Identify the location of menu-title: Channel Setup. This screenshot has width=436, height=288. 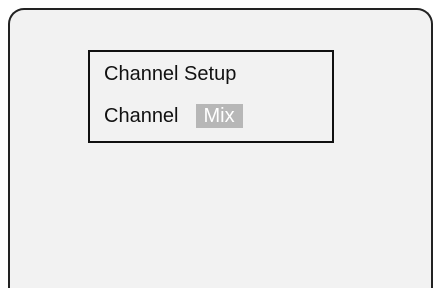
(170, 74).